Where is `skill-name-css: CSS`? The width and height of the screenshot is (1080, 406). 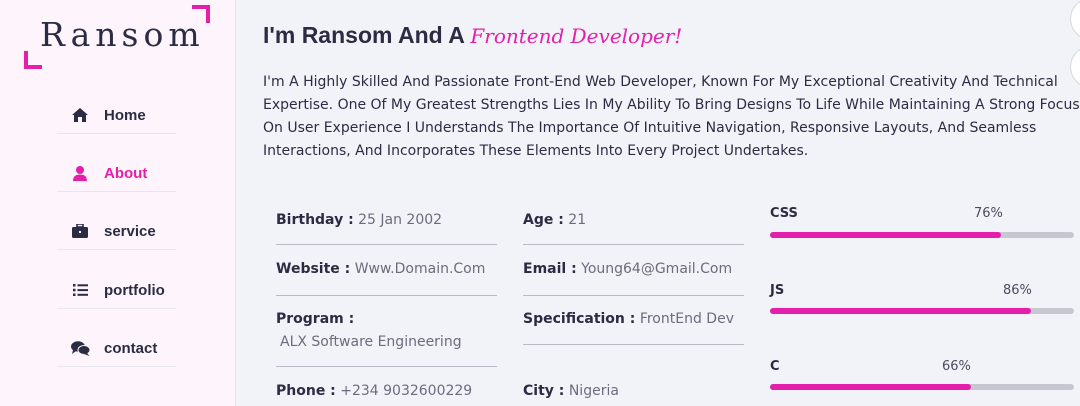
skill-name-css: CSS is located at coordinates (784, 213).